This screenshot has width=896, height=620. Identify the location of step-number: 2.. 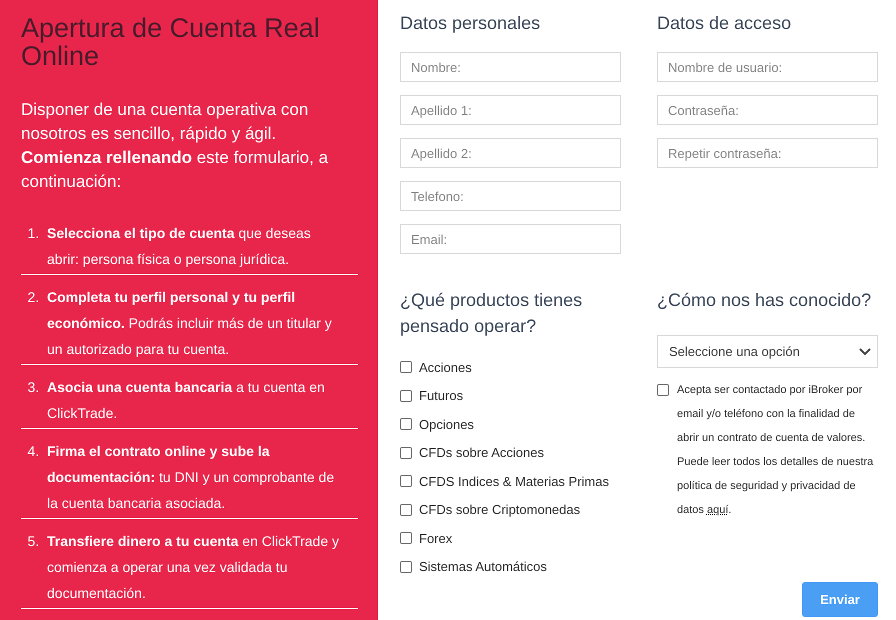
(33, 297).